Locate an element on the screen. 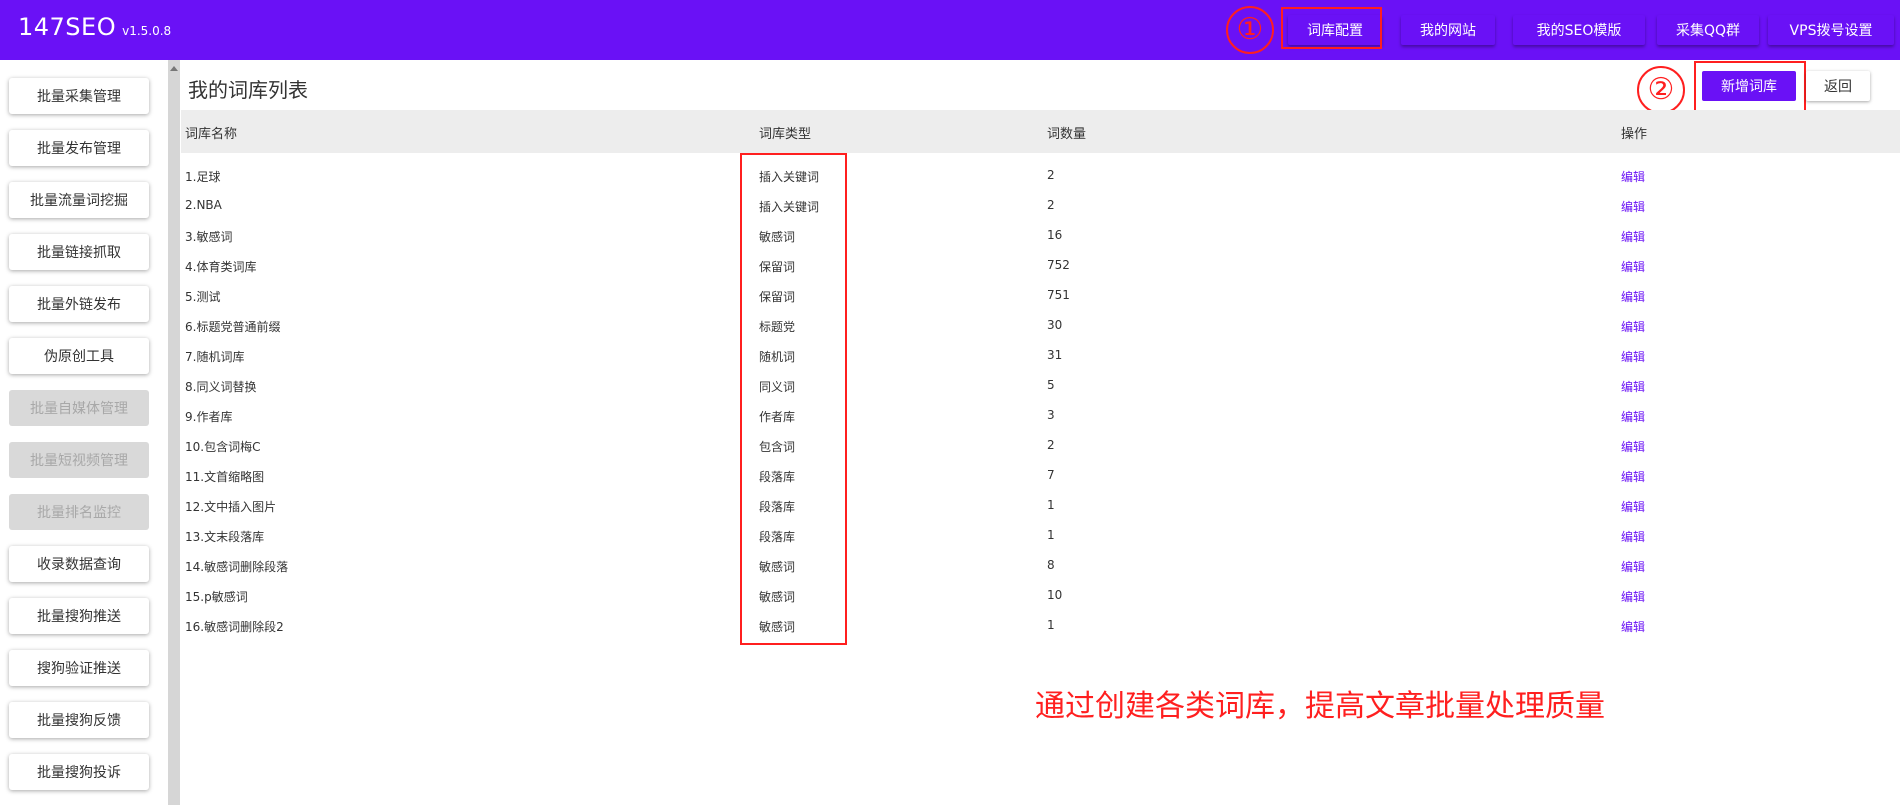 The width and height of the screenshot is (1900, 805). cell-wordlib-name: 4.体育类词库 is located at coordinates (221, 267).